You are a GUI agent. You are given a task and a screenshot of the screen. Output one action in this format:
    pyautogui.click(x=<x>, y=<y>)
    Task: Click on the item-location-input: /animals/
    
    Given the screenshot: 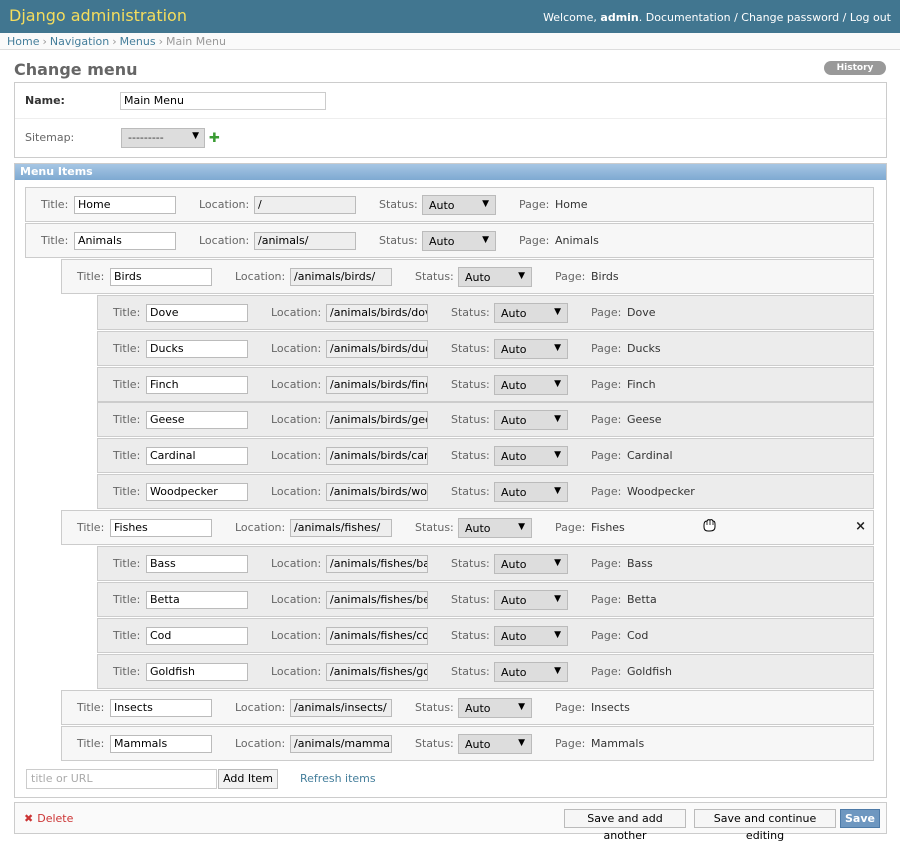 What is the action you would take?
    pyautogui.click(x=305, y=240)
    